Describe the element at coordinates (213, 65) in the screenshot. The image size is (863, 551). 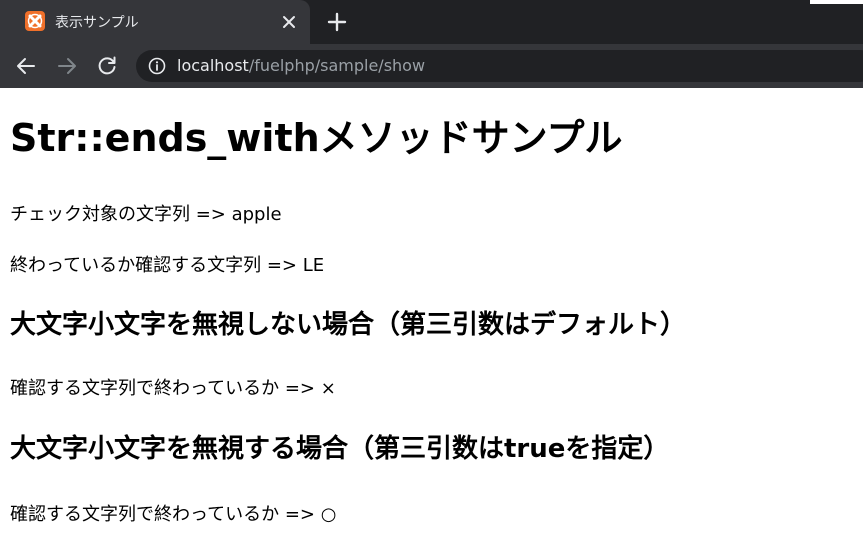
I see `url-host: localhost` at that location.